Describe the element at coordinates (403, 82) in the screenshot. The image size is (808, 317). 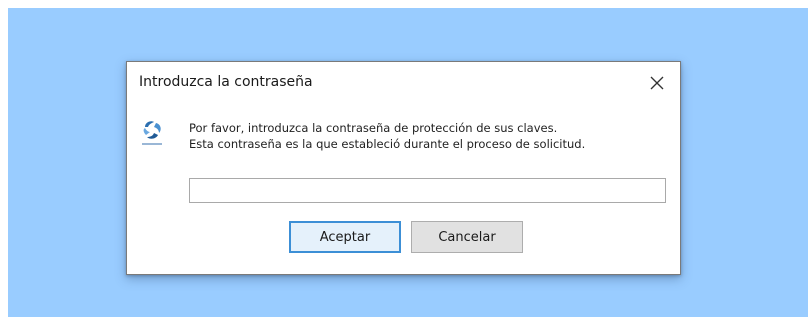
I see `dialog-titlebar: Introduzca la contraseña` at that location.